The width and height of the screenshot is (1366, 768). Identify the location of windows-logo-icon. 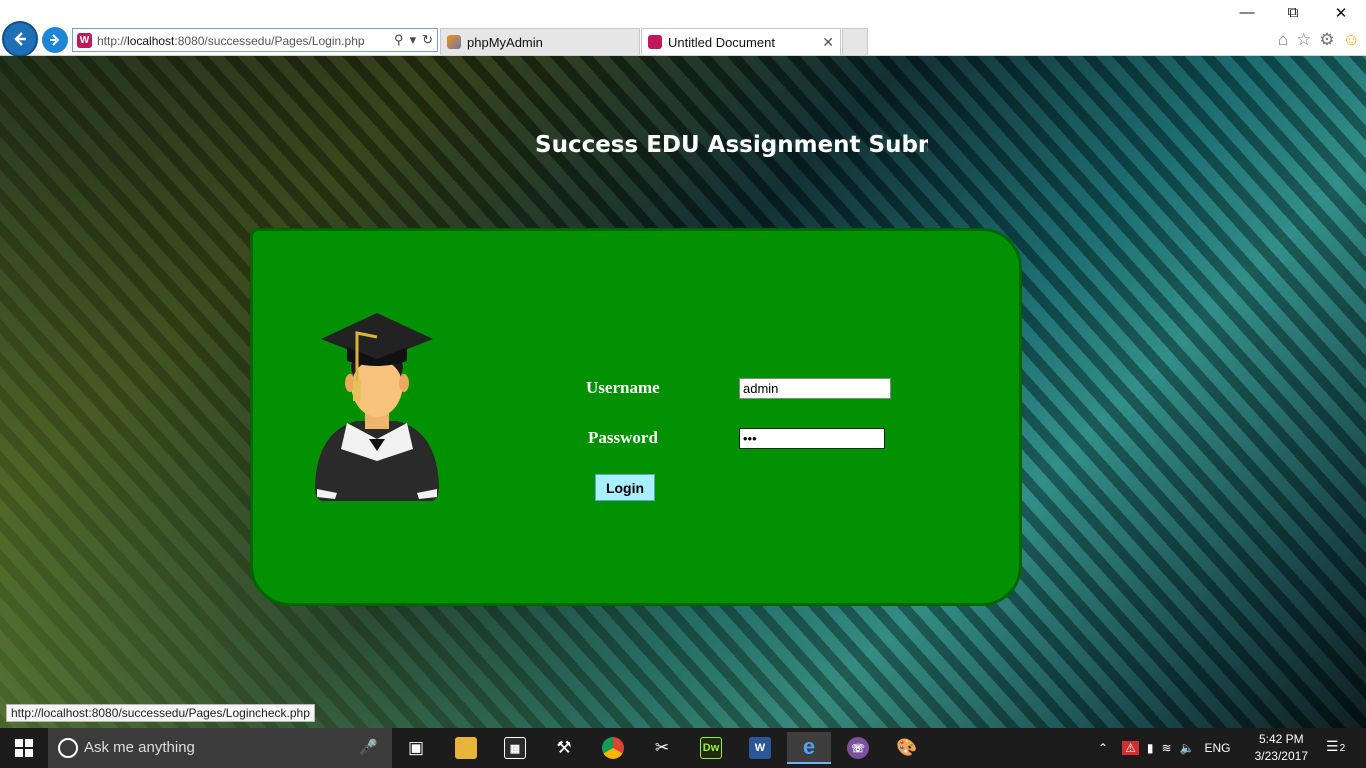
(24, 748).